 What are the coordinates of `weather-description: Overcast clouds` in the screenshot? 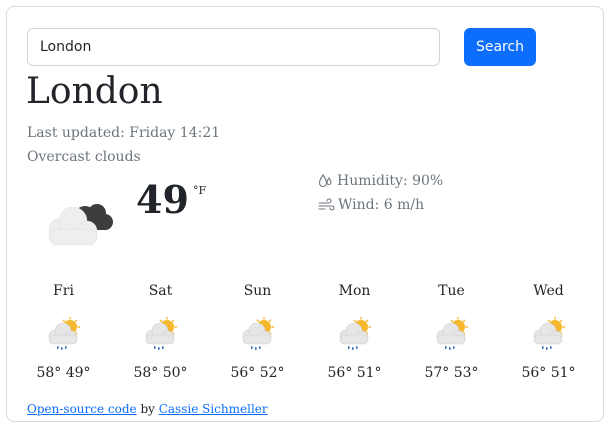 It's located at (84, 157).